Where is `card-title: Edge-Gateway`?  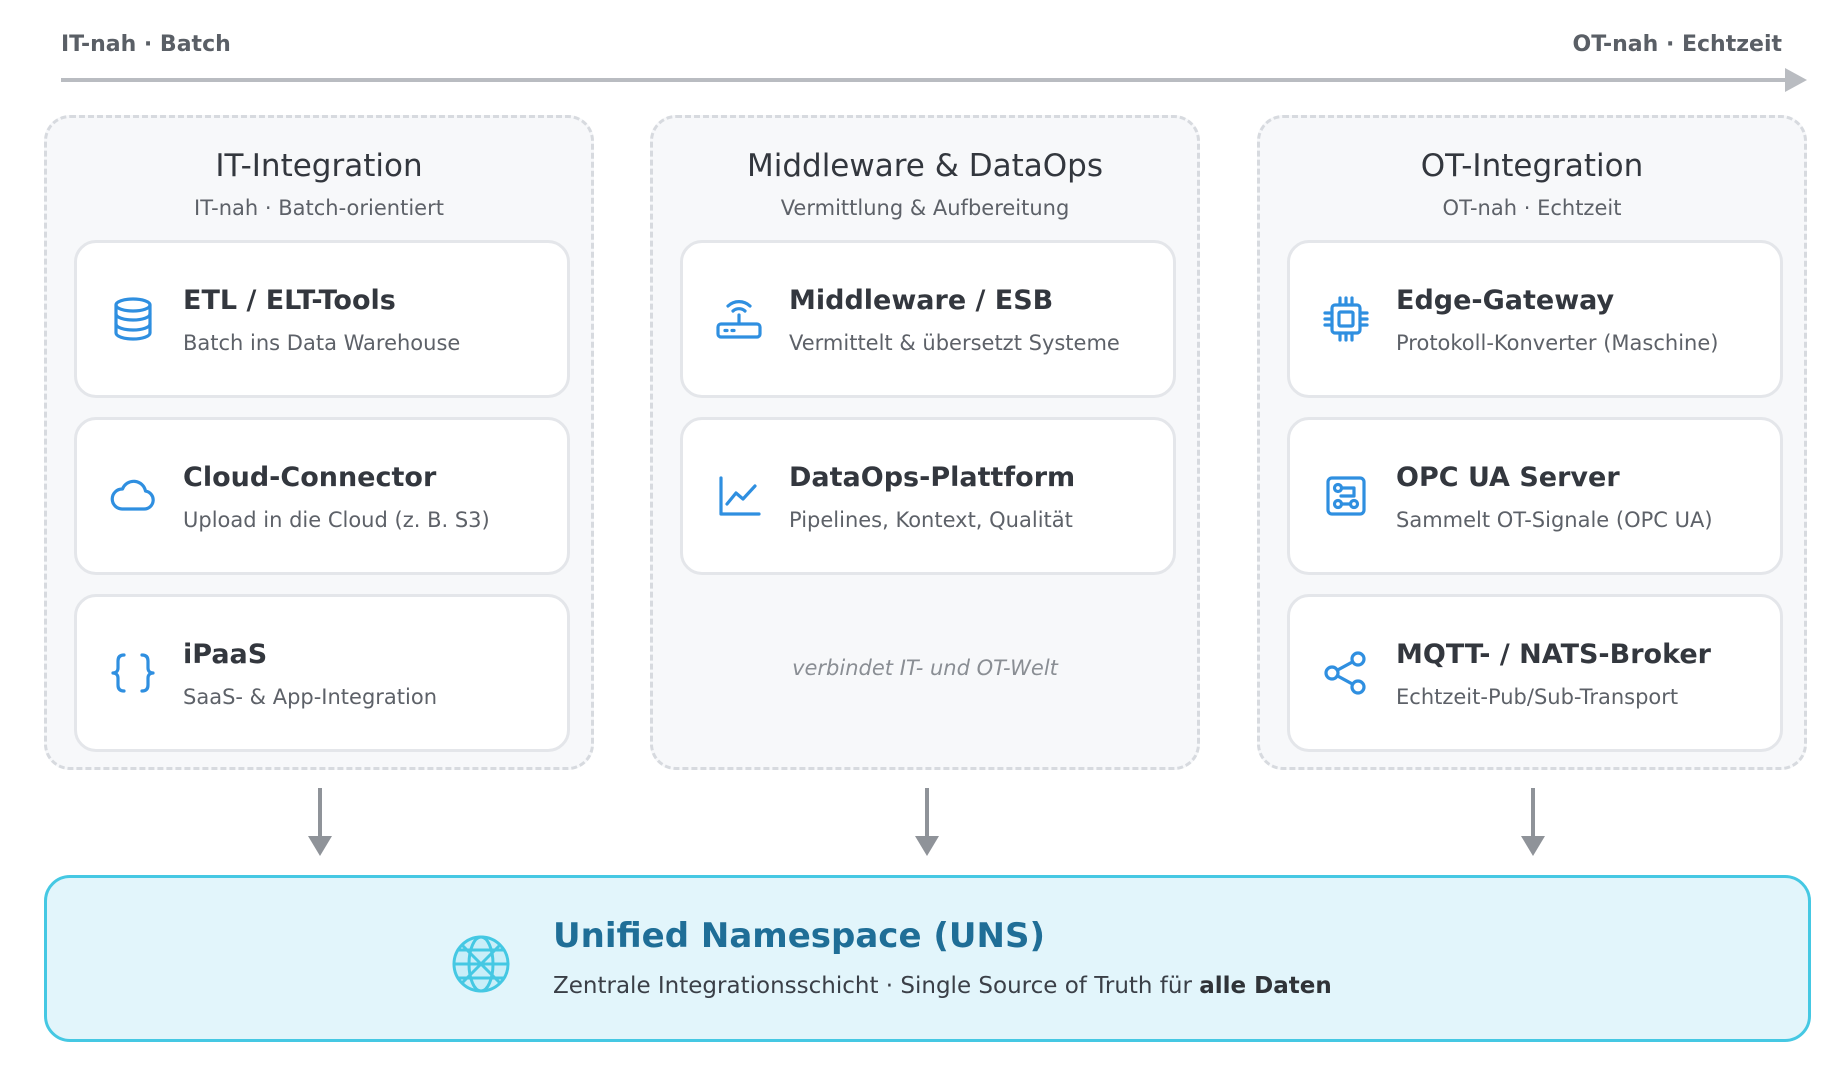
card-title: Edge-Gateway is located at coordinates (1505, 300).